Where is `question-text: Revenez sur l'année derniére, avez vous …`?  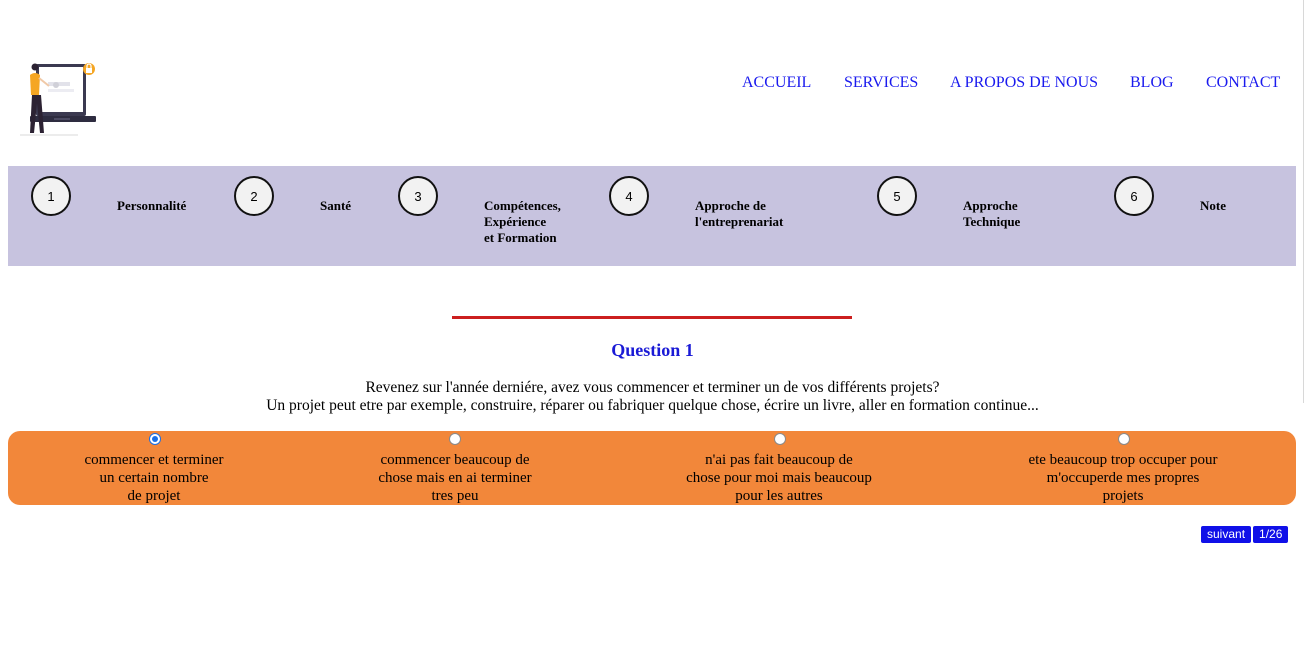
question-text: Revenez sur l'année derniére, avez vous … is located at coordinates (652, 397).